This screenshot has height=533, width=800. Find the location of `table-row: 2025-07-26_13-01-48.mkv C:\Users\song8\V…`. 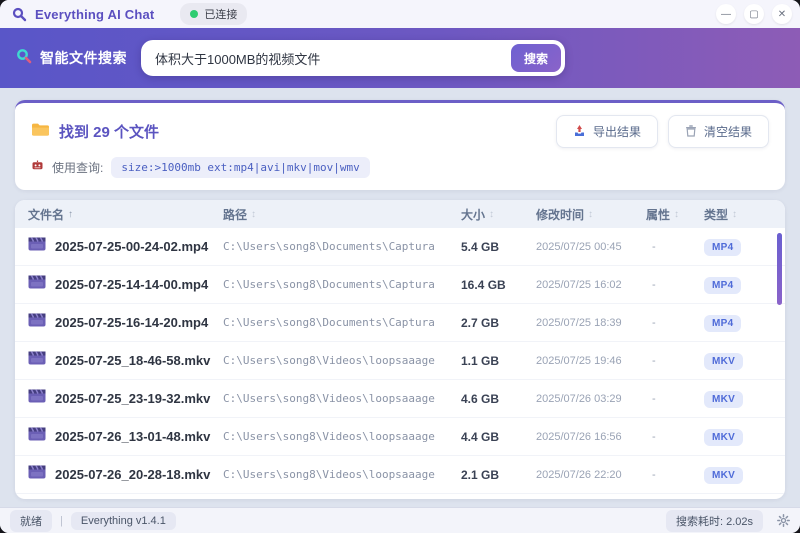

table-row: 2025-07-26_13-01-48.mkv C:\Users\song8\V… is located at coordinates (400, 437).